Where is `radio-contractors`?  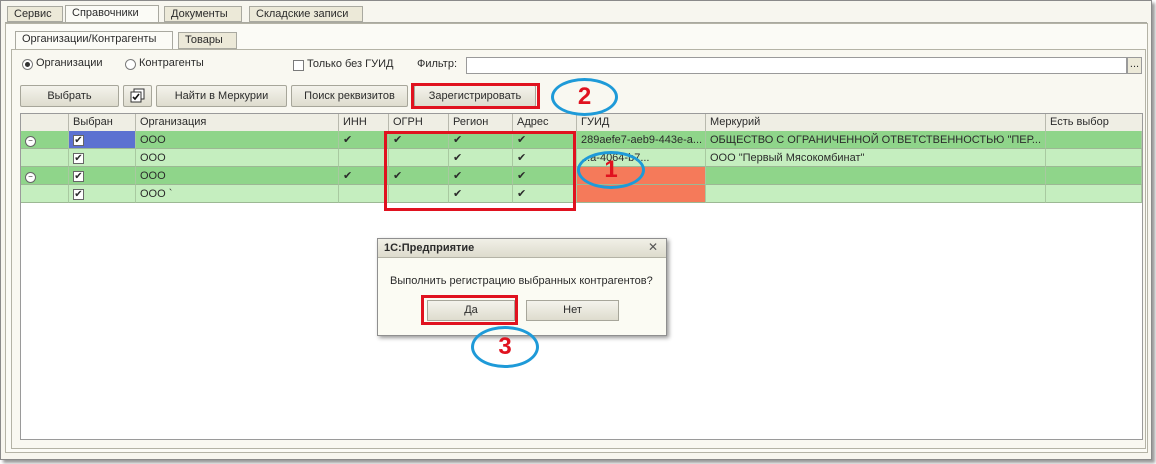
radio-contractors is located at coordinates (130, 64).